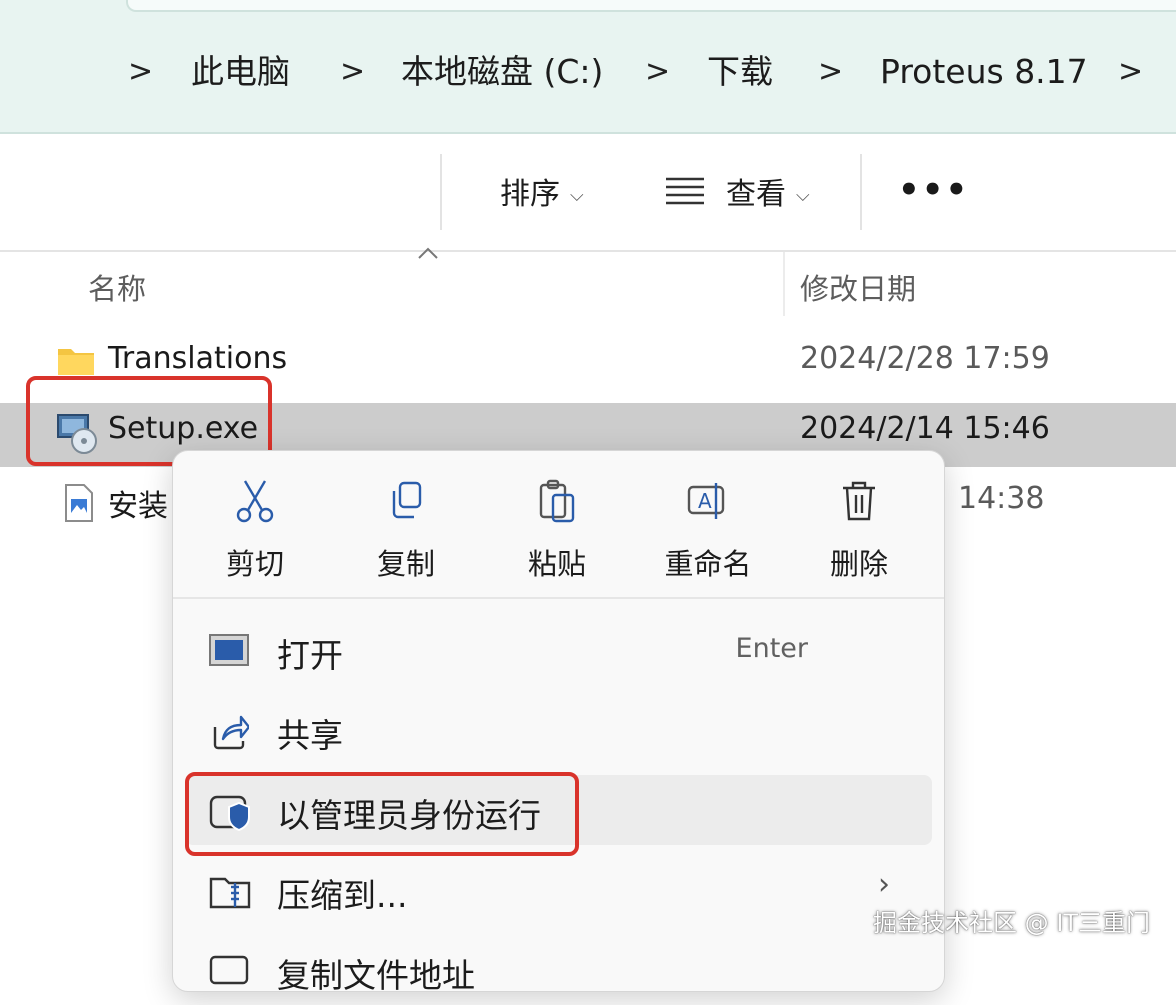 Image resolution: width=1176 pixels, height=1005 pixels. What do you see at coordinates (740, 72) in the screenshot?
I see `breadcrumb-downloads: 下载` at bounding box center [740, 72].